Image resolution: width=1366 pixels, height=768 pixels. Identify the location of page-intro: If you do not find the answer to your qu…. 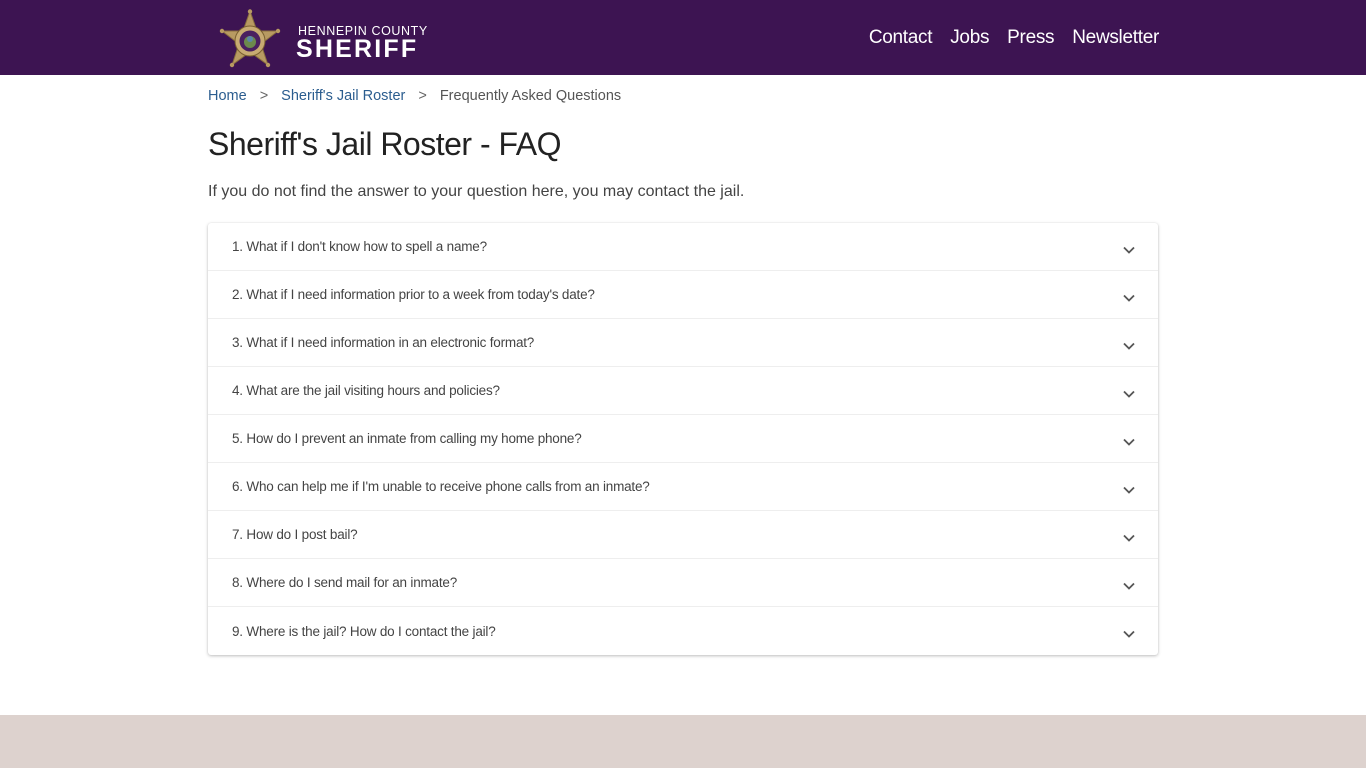
(476, 191).